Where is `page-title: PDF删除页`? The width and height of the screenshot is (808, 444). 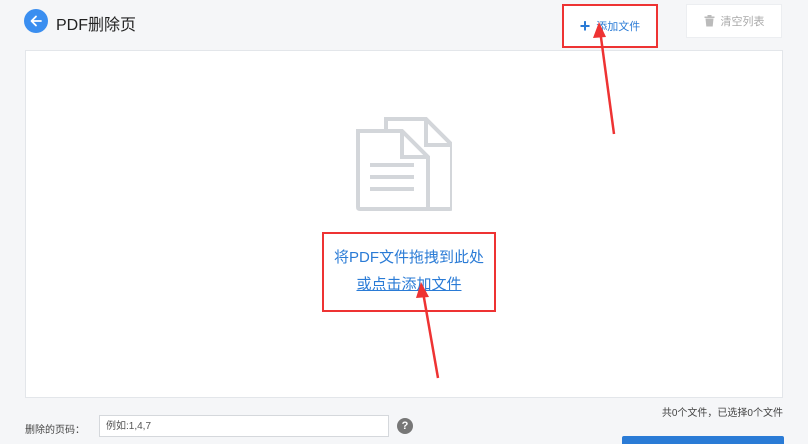
page-title: PDF删除页 is located at coordinates (96, 25).